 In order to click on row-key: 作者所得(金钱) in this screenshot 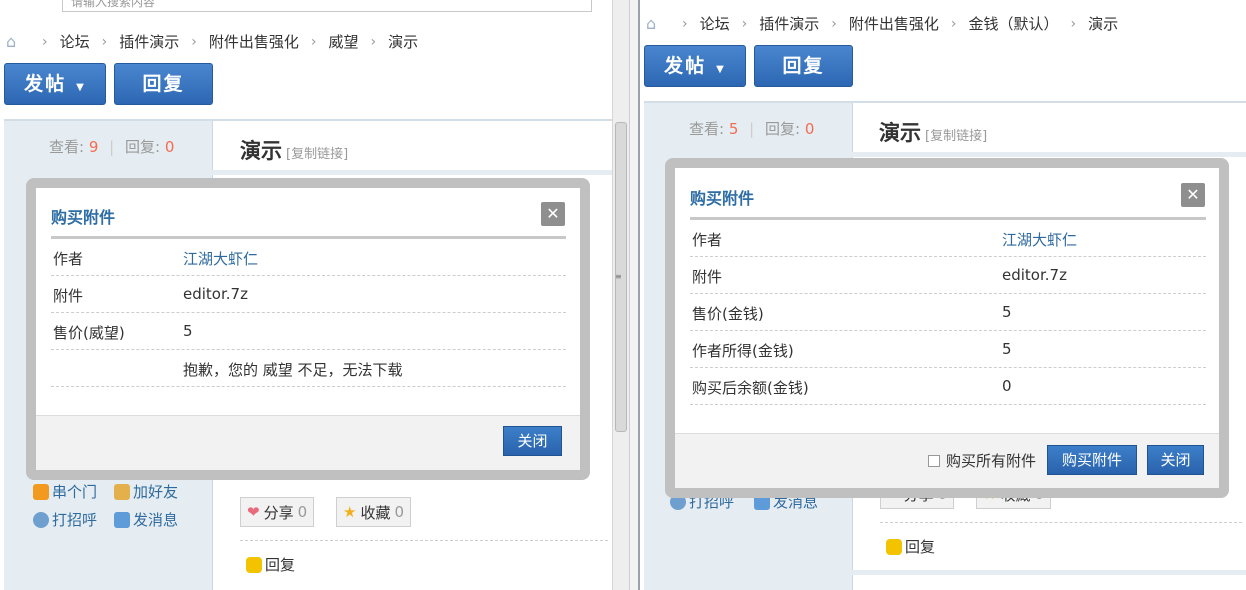, I will do `click(743, 351)`.